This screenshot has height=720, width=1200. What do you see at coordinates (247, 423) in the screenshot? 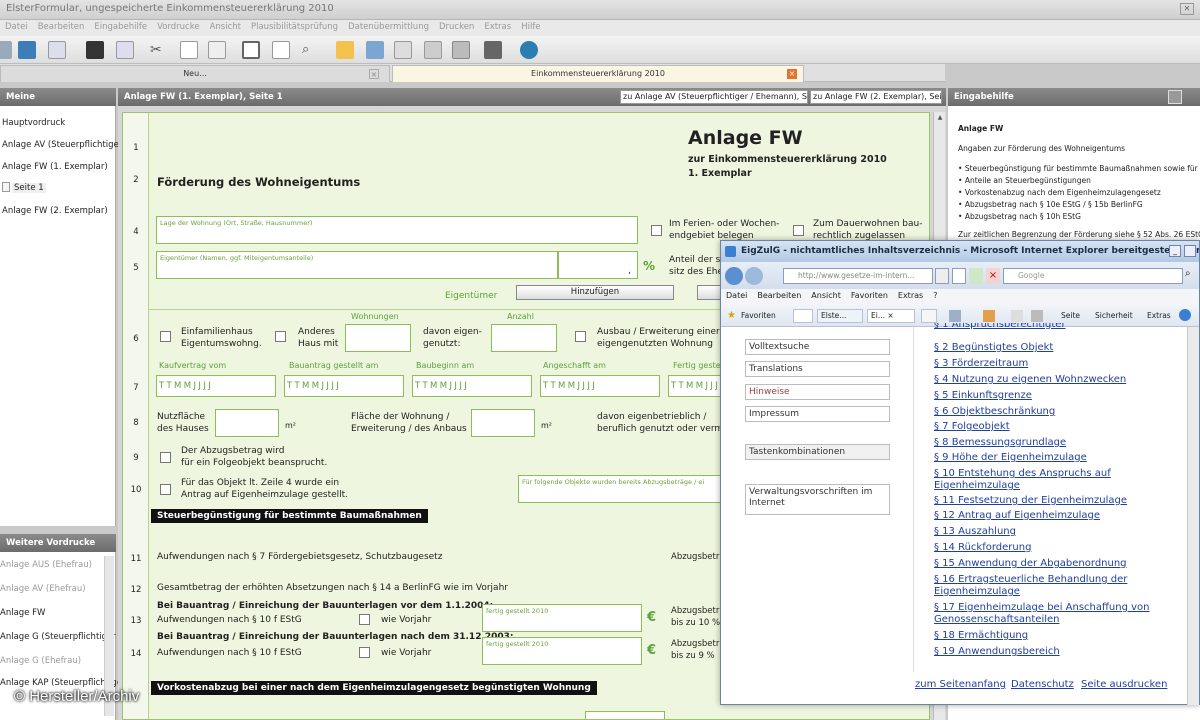
I see `nutzflaeche-input` at bounding box center [247, 423].